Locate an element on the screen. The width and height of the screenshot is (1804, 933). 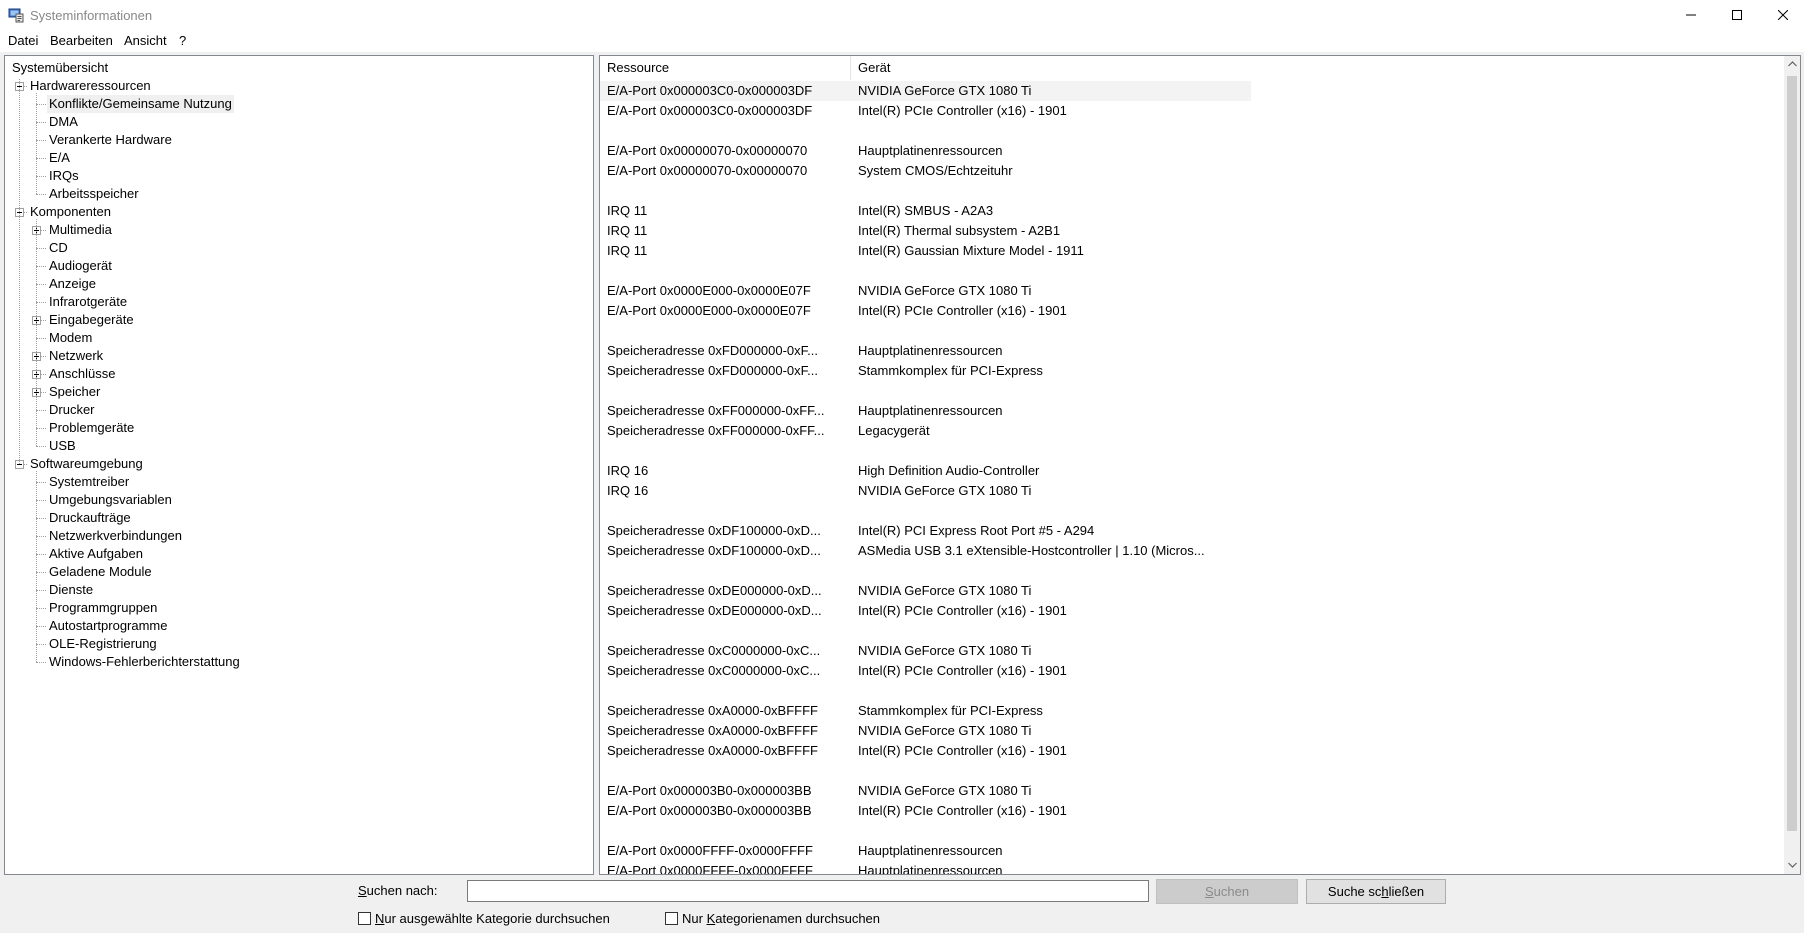
tree-item: Audiogerät is located at coordinates (299, 266).